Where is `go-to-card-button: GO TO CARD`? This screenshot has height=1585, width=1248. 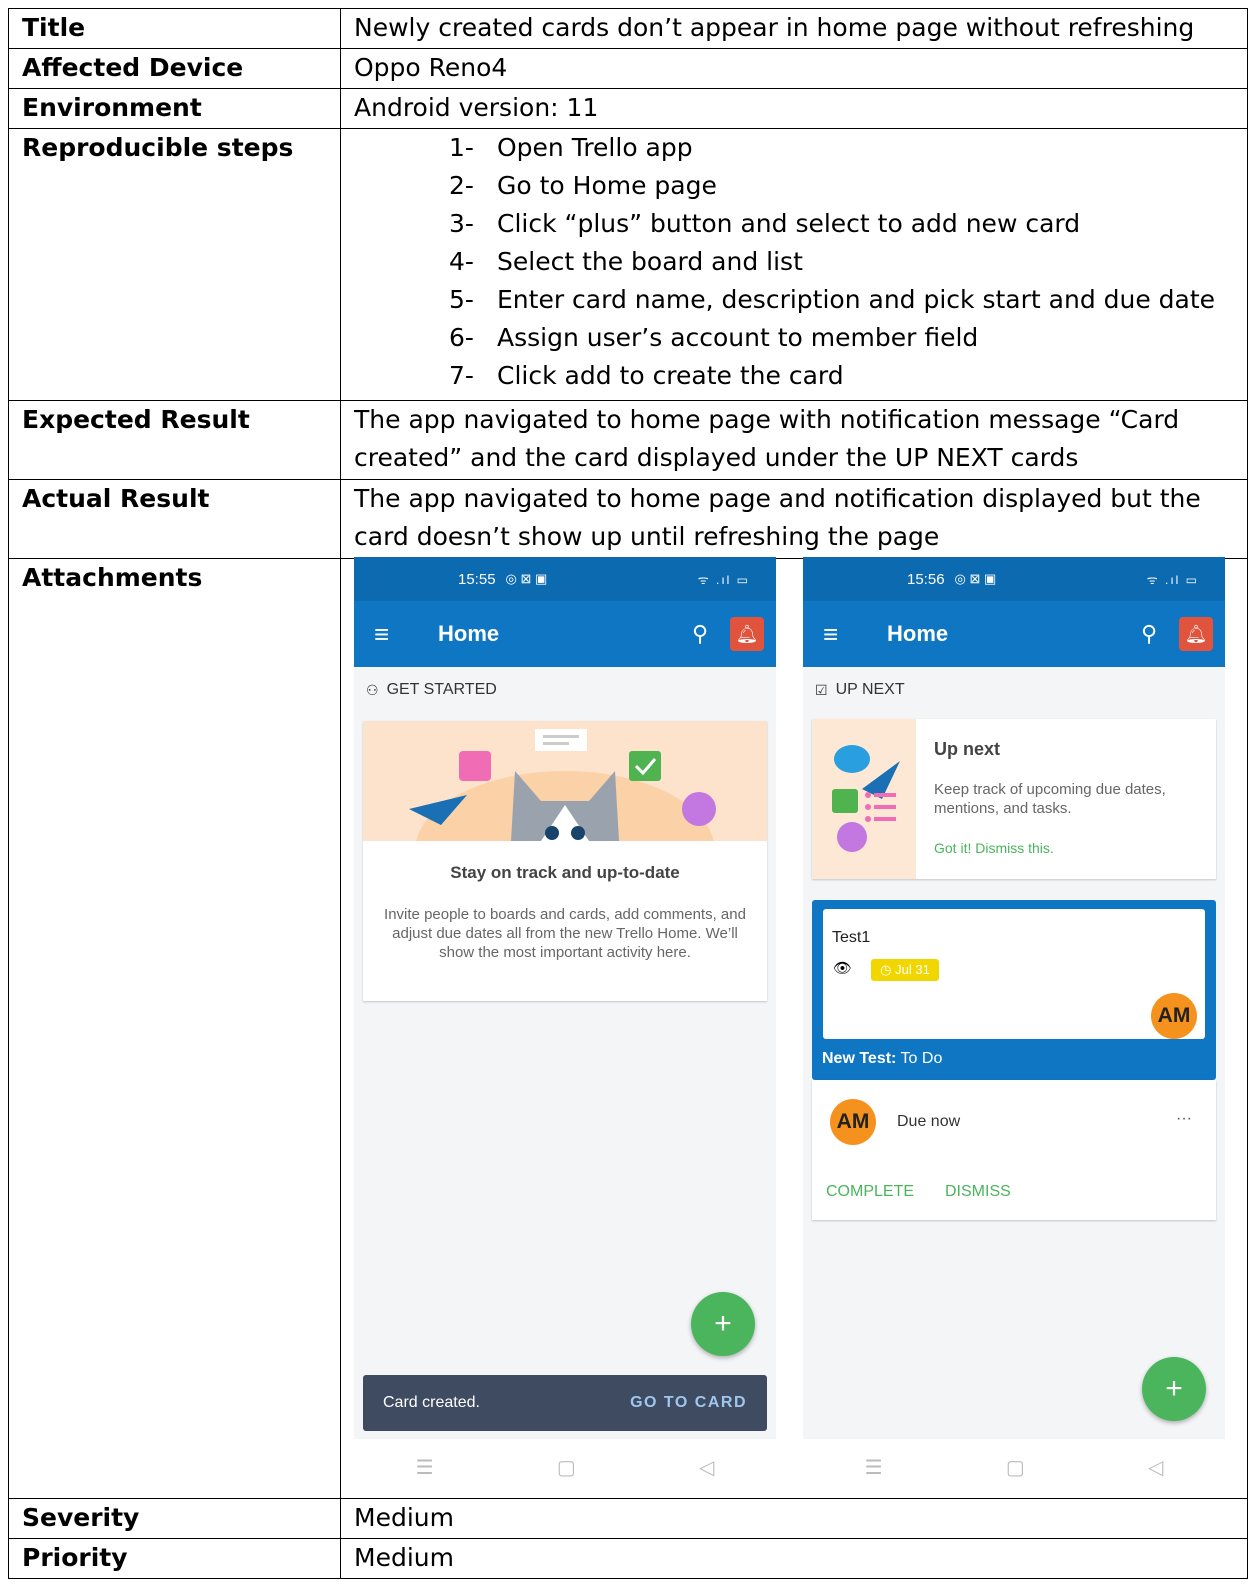
go-to-card-button: GO TO CARD is located at coordinates (688, 1403).